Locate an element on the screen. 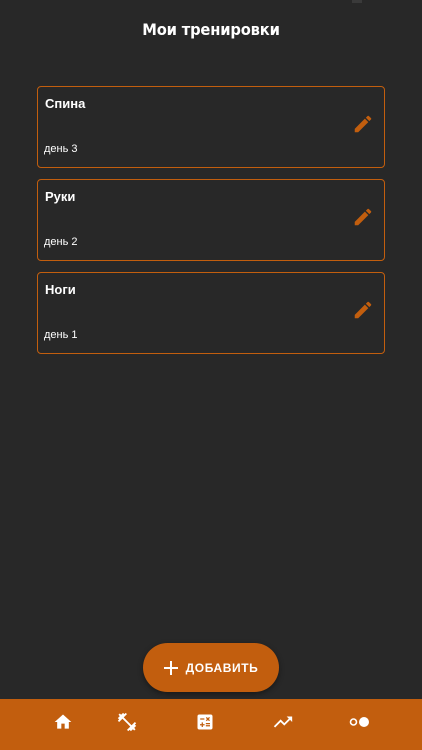  home-icon is located at coordinates (63, 721).